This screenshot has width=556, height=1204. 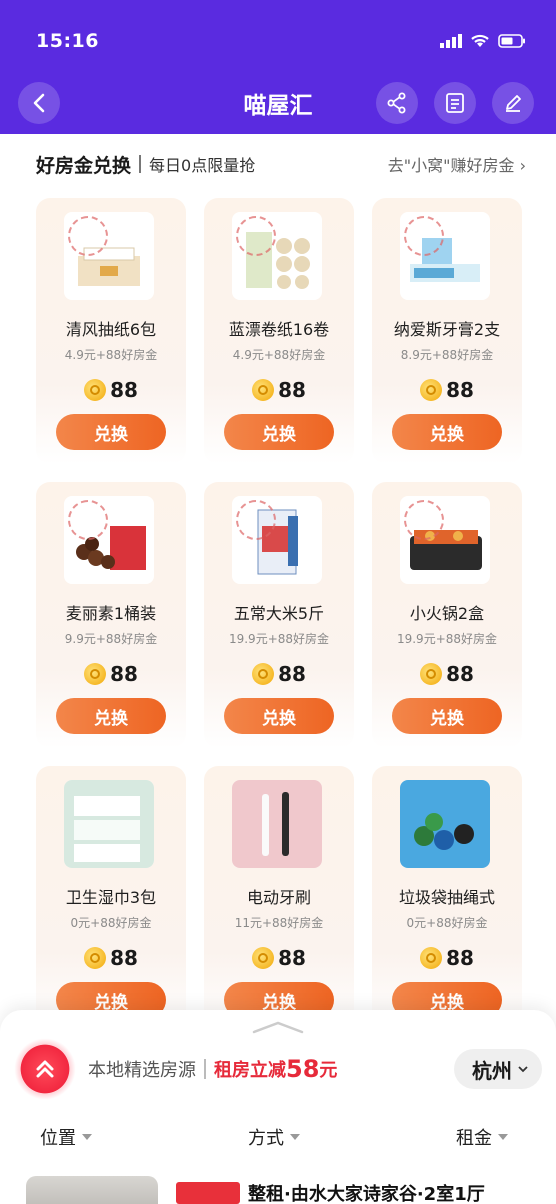 I want to click on pencil-icon, so click(x=513, y=103).